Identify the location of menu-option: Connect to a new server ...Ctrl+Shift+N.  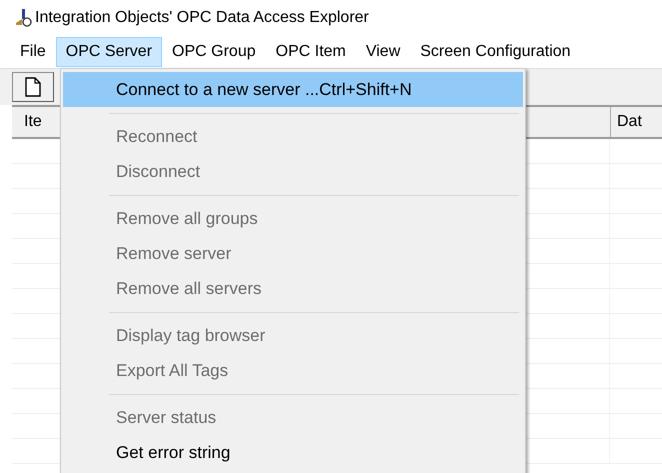
(293, 89).